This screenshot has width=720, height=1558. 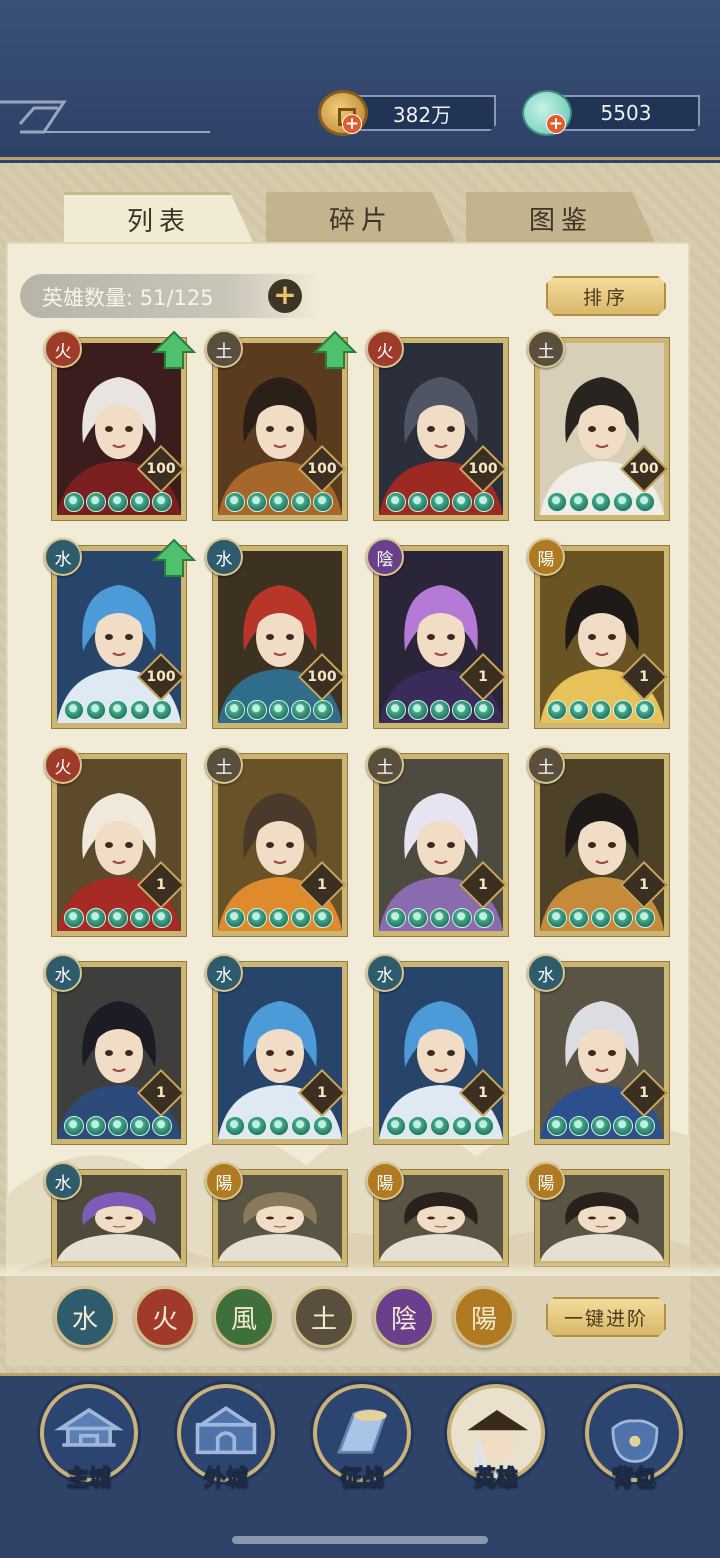 I want to click on nav-label: 主城, so click(x=88, y=1479).